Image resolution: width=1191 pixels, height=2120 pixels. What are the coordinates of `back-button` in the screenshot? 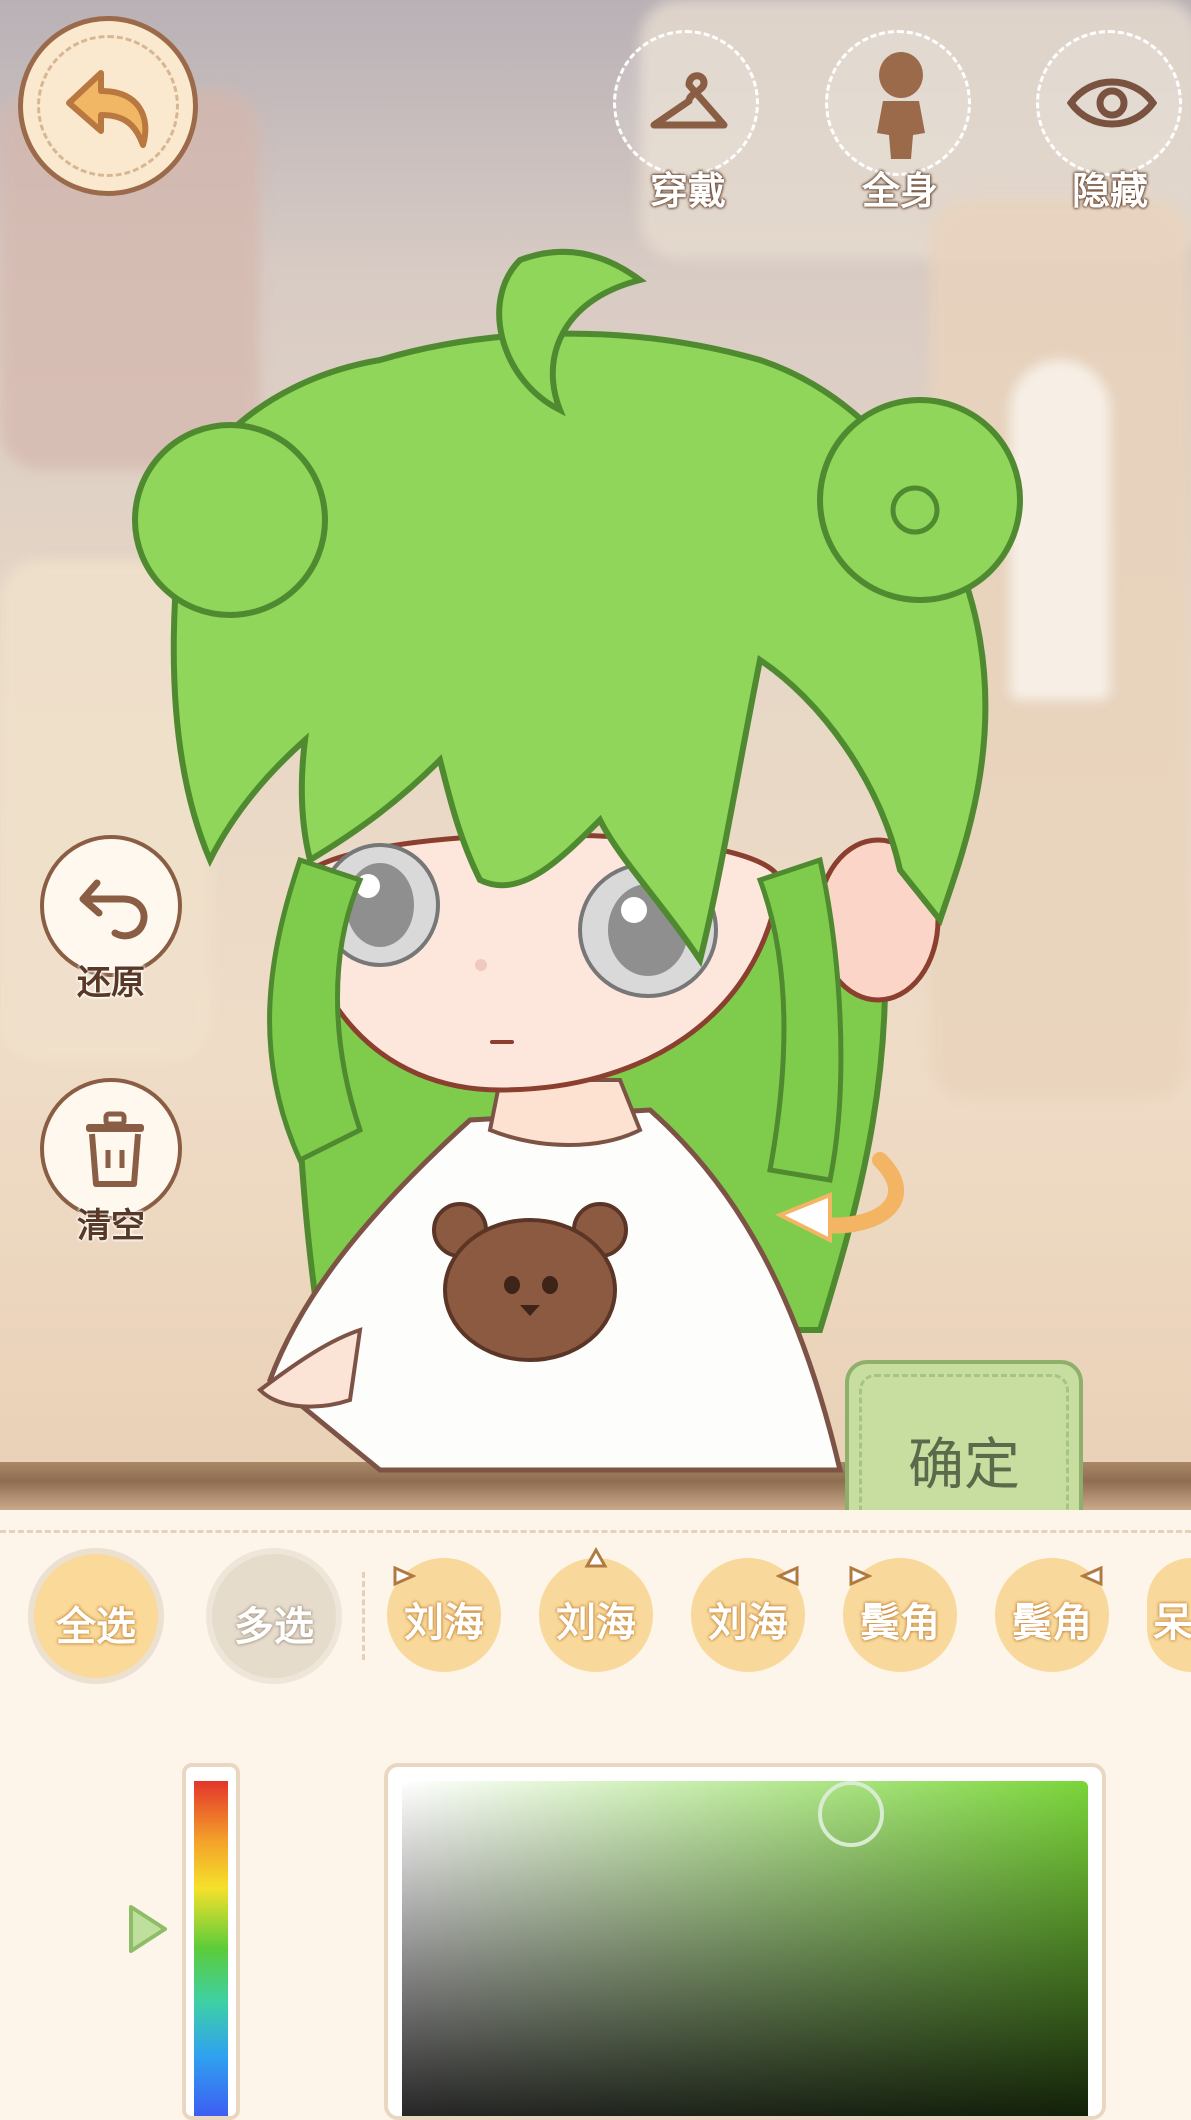 It's located at (108, 106).